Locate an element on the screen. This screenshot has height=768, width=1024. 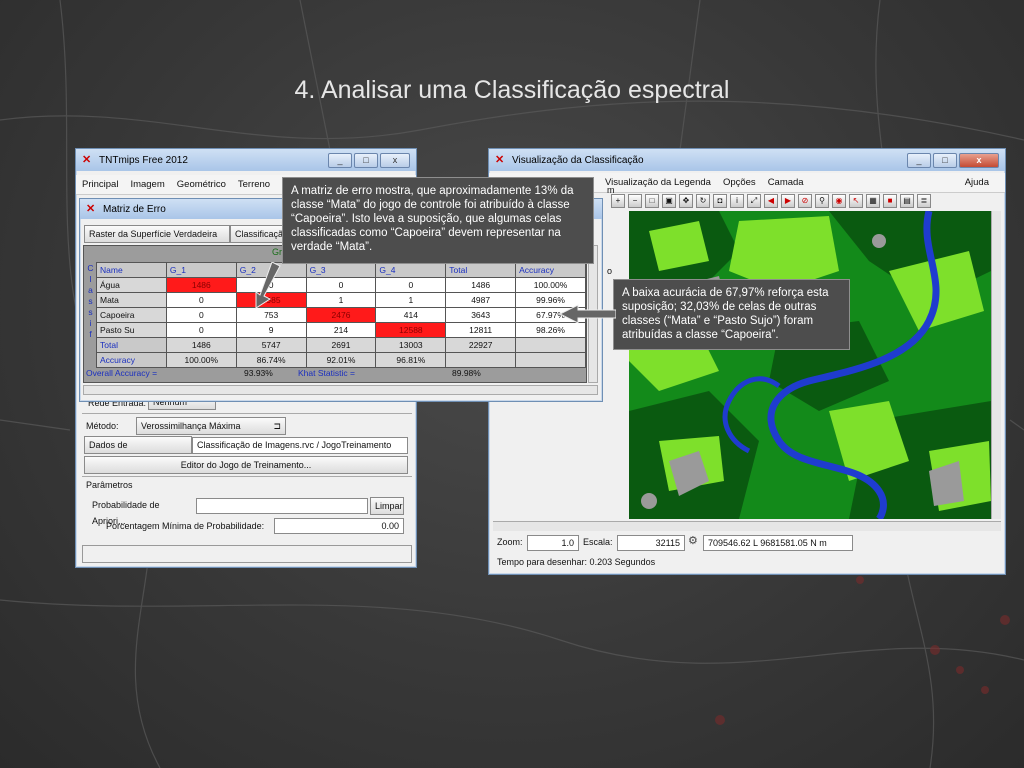
palette-icon: ■ is located at coordinates (890, 201).